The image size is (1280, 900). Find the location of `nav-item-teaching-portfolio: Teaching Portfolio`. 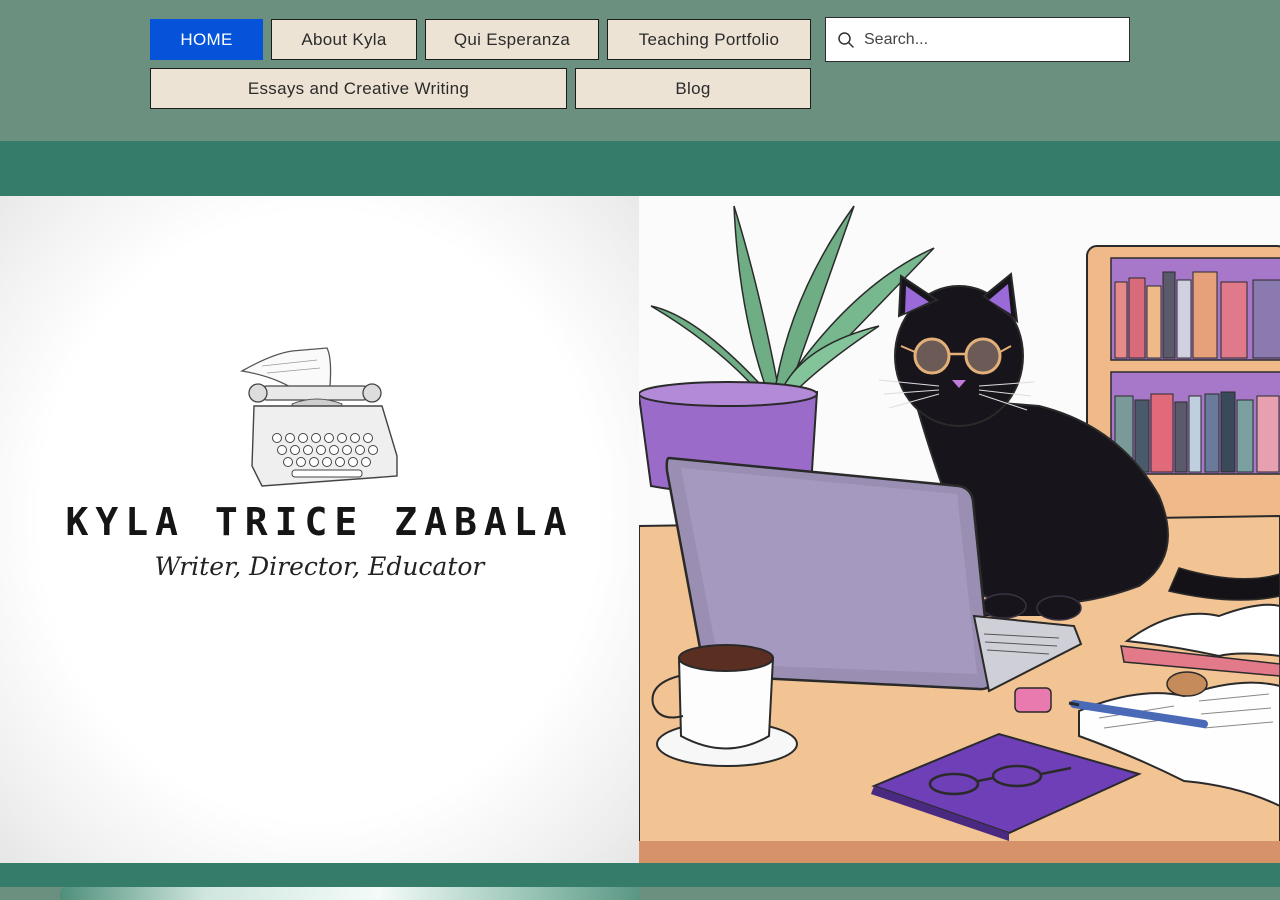

nav-item-teaching-portfolio: Teaching Portfolio is located at coordinates (709, 39).